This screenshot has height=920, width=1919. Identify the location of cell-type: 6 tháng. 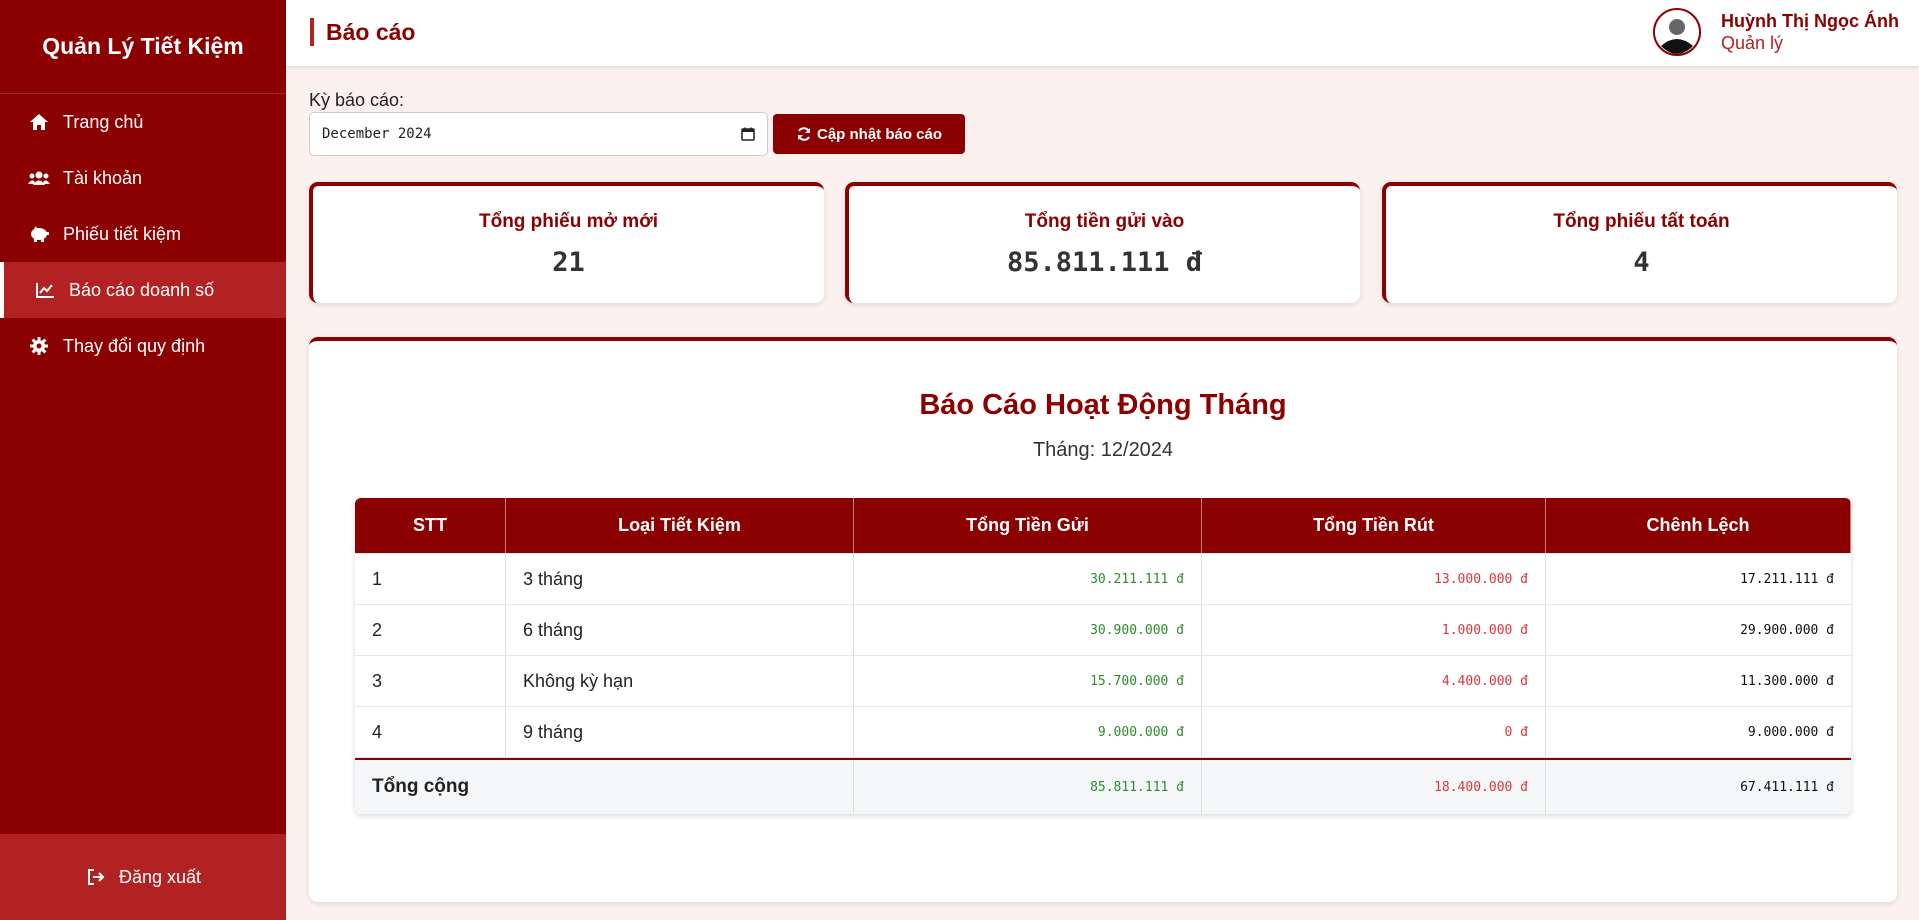
(680, 630).